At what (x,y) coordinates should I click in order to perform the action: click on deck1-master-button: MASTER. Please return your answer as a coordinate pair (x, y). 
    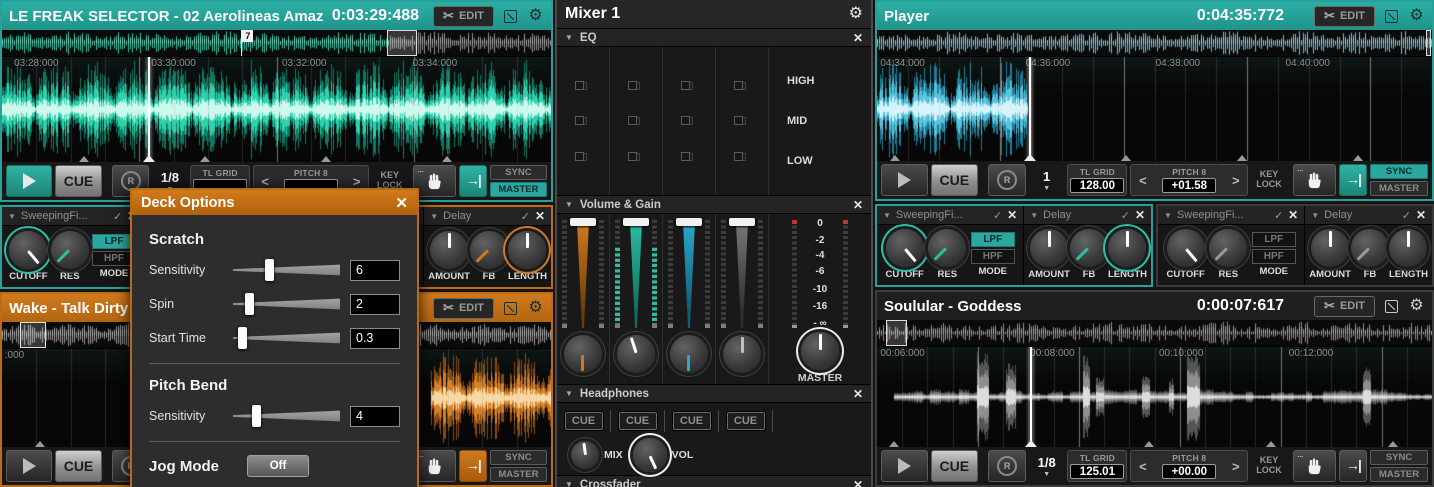
    Looking at the image, I should click on (518, 189).